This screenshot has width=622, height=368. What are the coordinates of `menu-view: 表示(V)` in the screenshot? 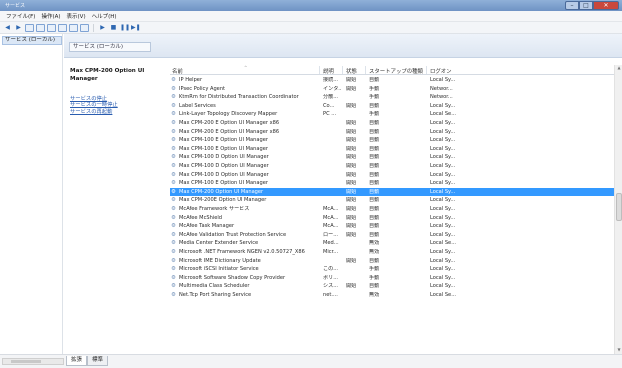 It's located at (76, 16).